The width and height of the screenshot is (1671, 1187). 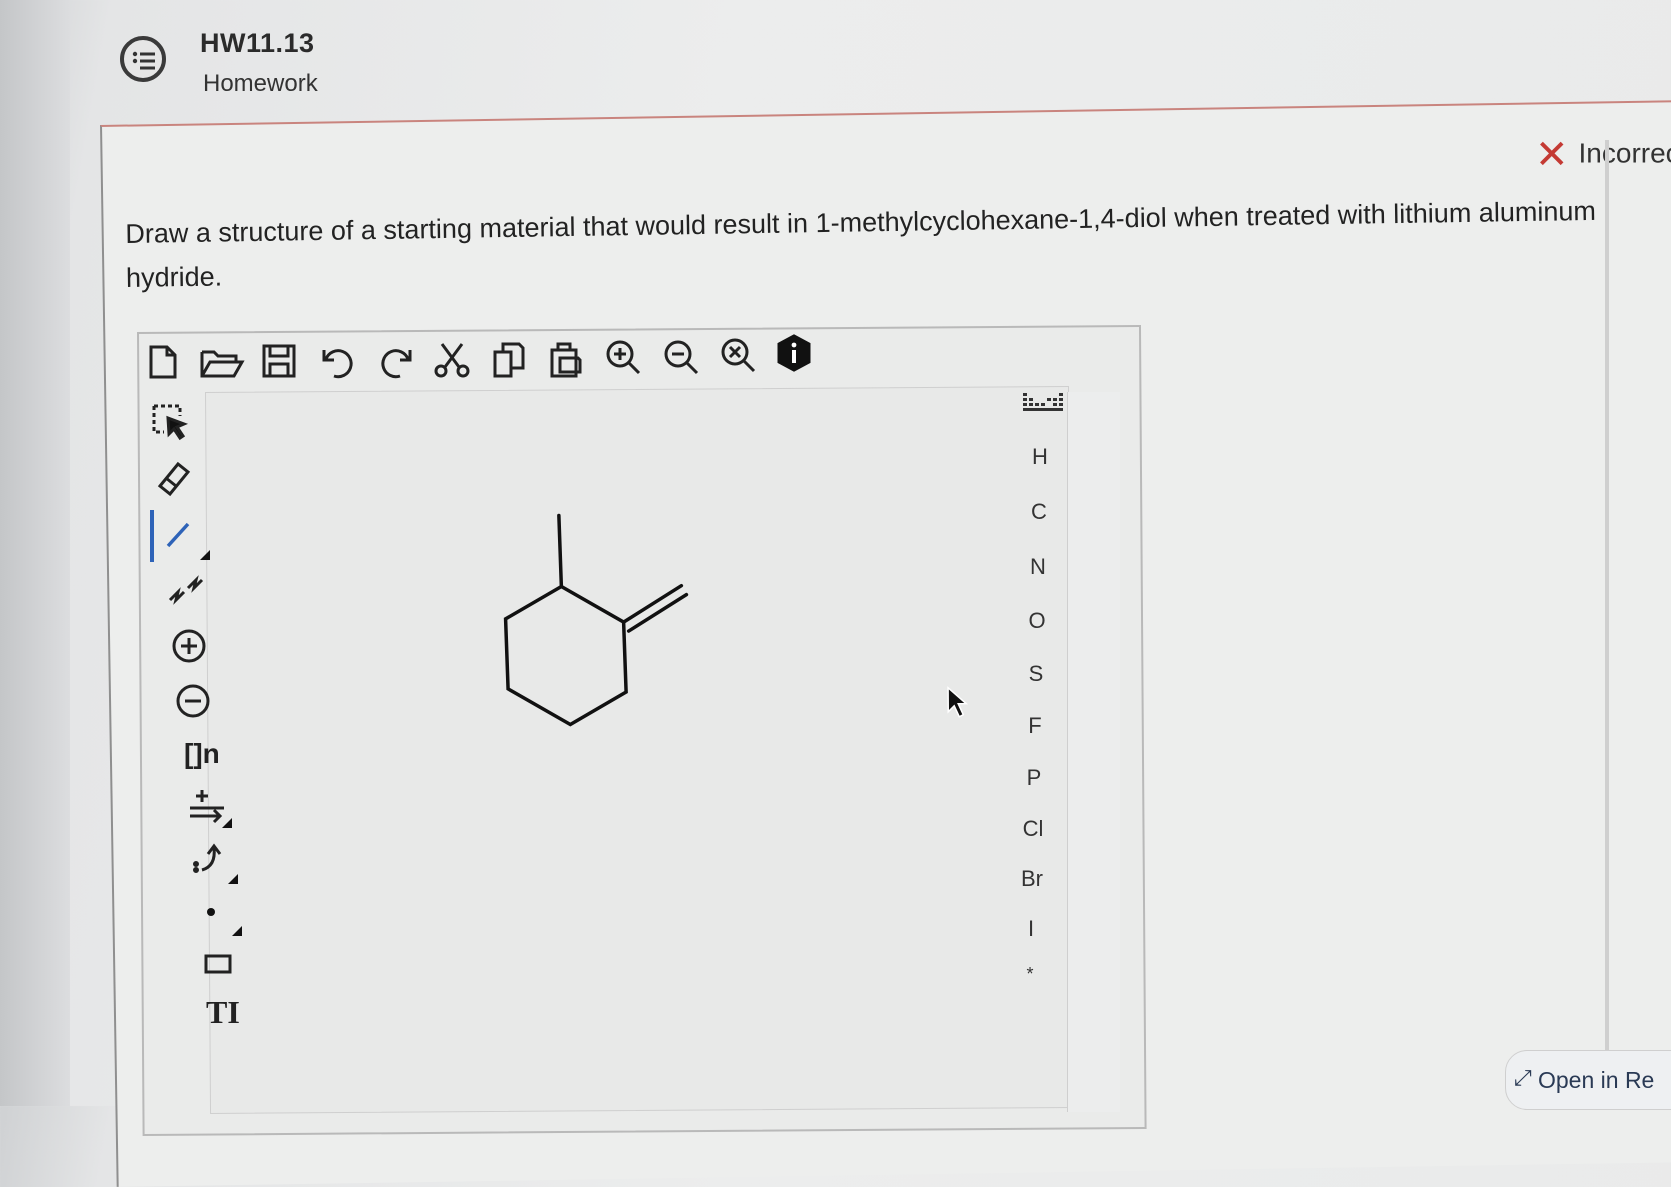 I want to click on radical-dot-icon, so click(x=221, y=917).